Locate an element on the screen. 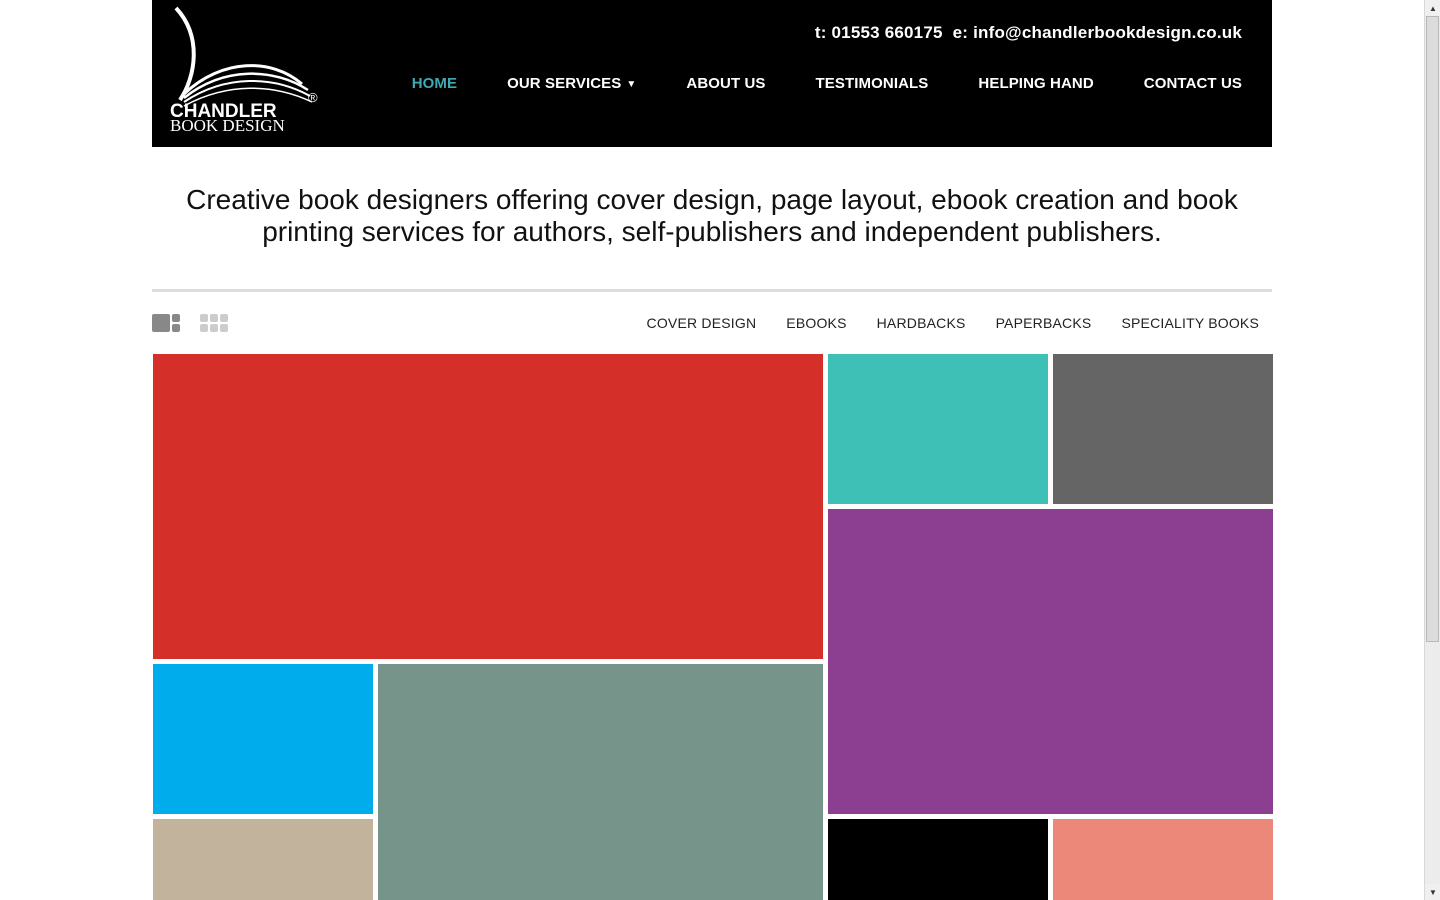 The height and width of the screenshot is (900, 1440). logo-swoosh-icon: CHANDLER ® BOOK DESIGN is located at coordinates (244, 70).